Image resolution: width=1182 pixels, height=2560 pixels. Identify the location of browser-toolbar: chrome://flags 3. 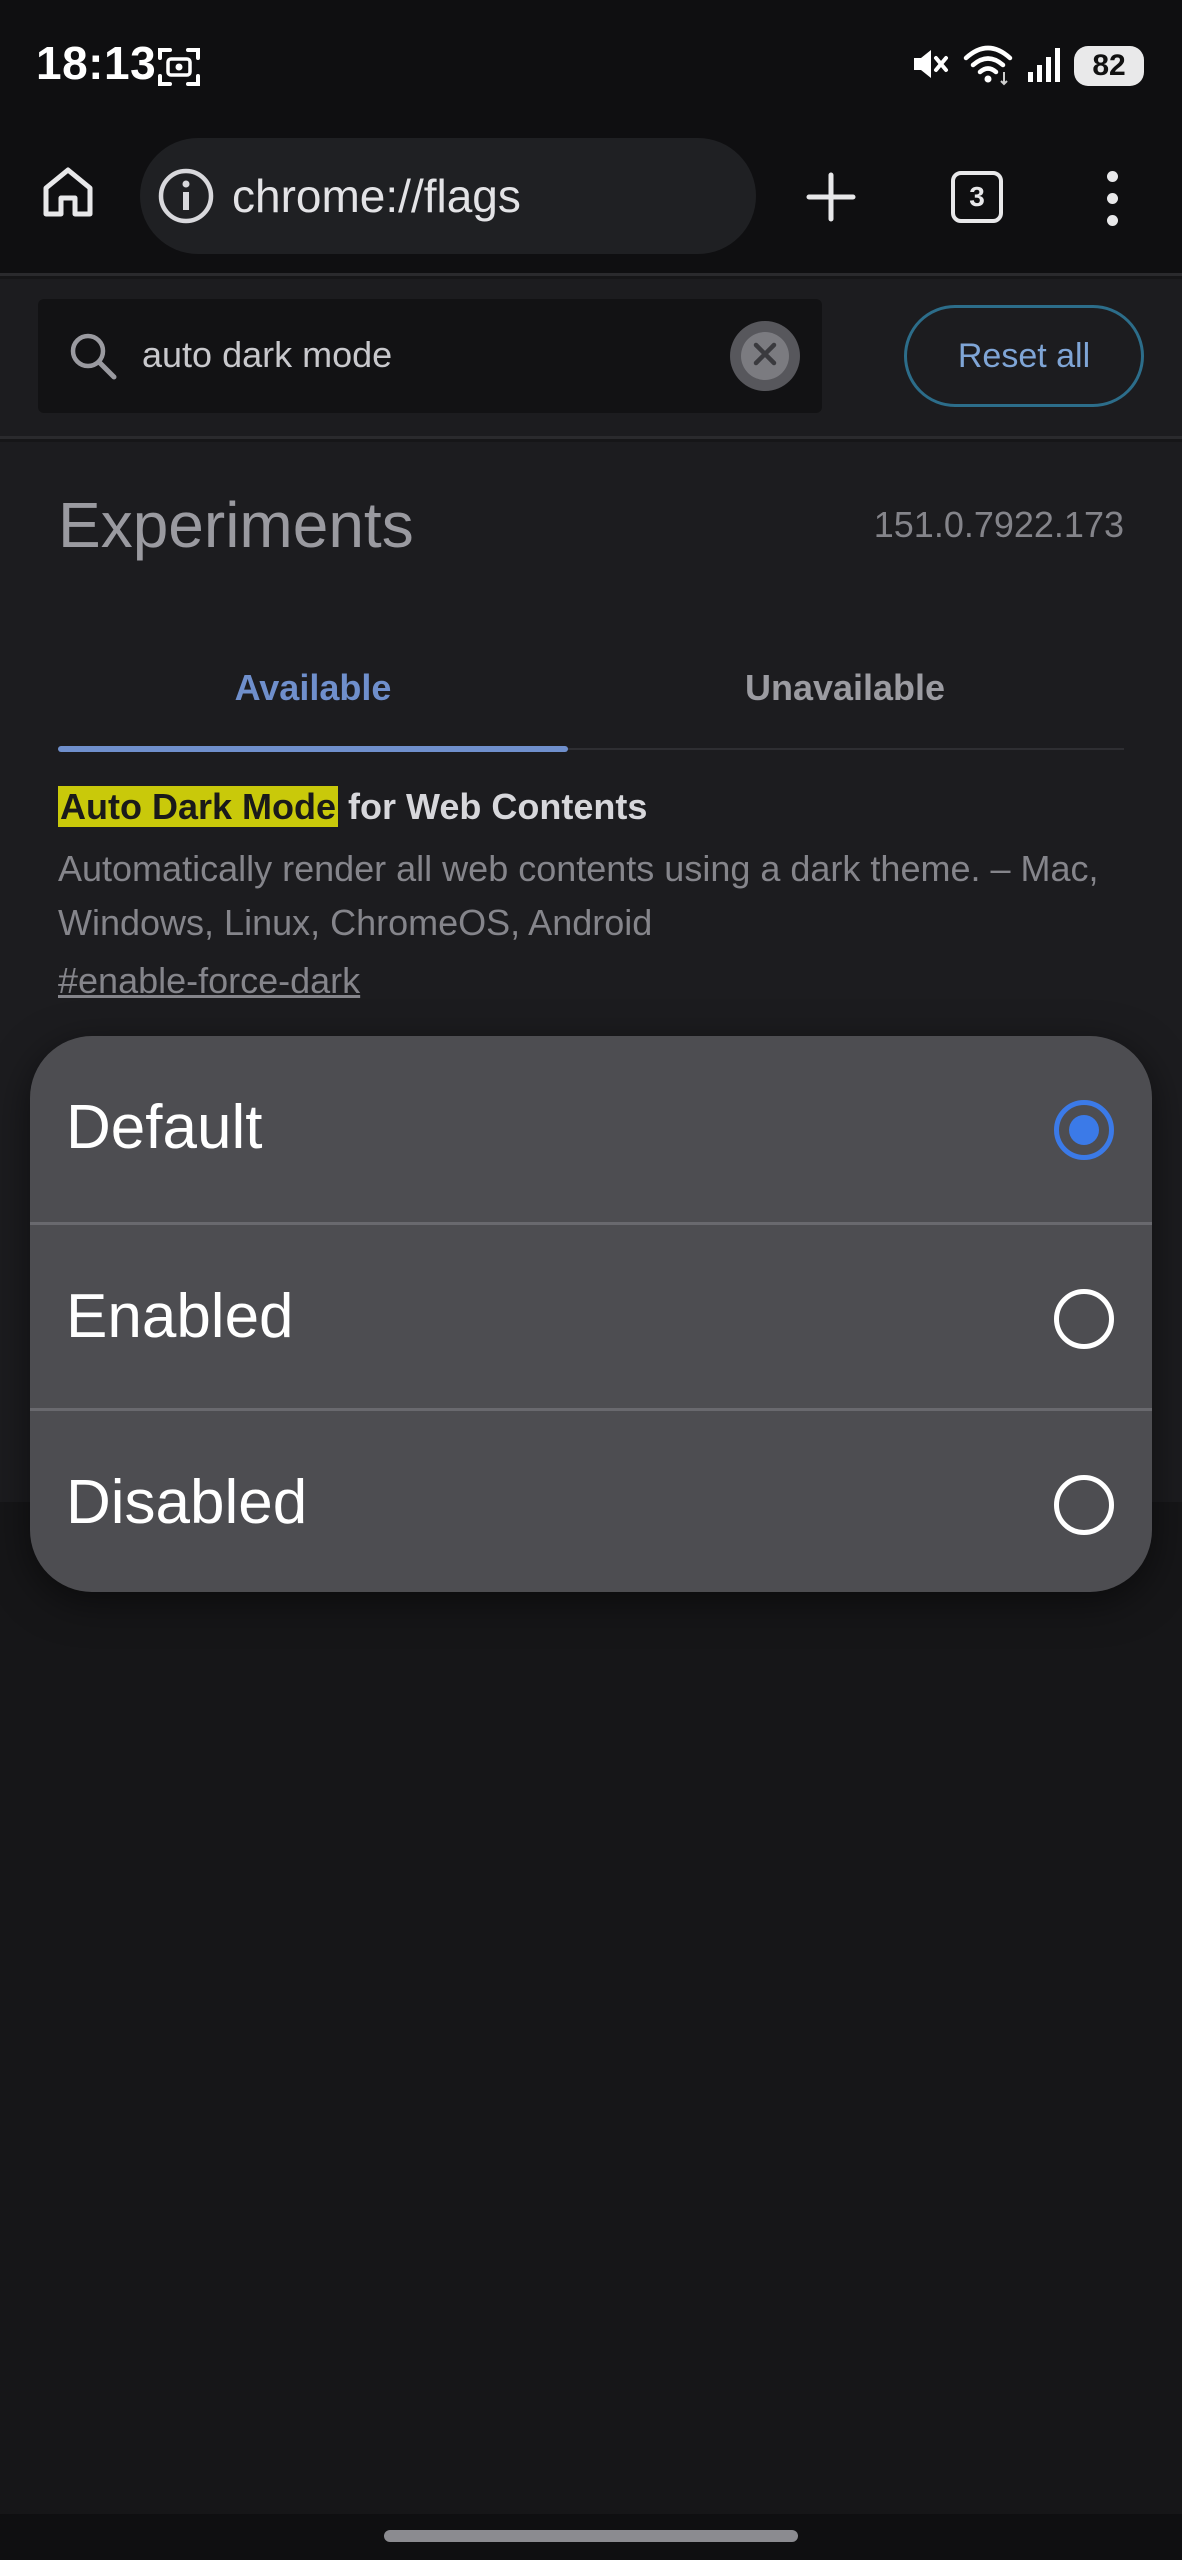
(591, 206).